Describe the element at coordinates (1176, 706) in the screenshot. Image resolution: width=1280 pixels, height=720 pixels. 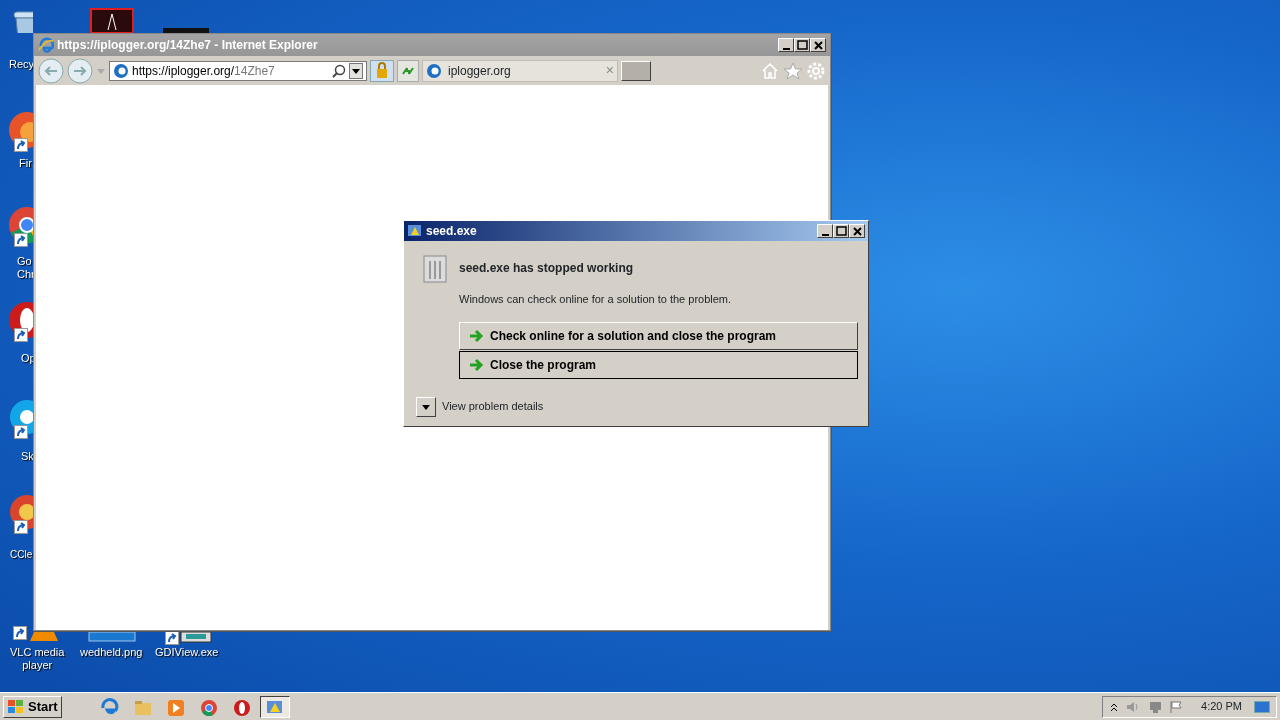
I see `flag-icon` at that location.